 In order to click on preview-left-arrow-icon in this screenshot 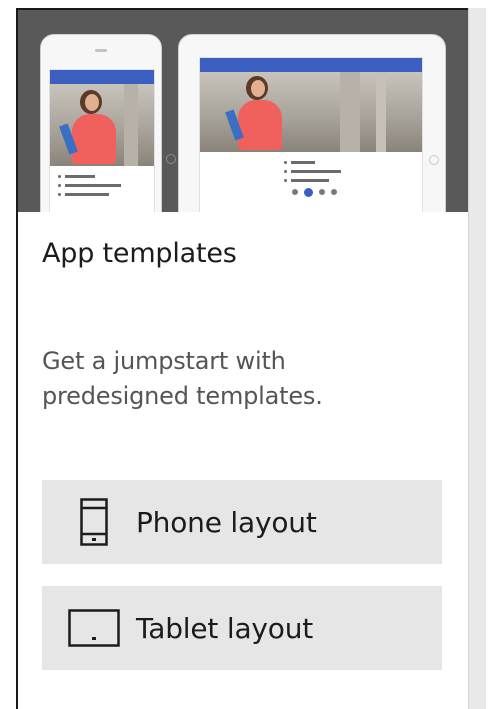, I will do `click(171, 159)`.